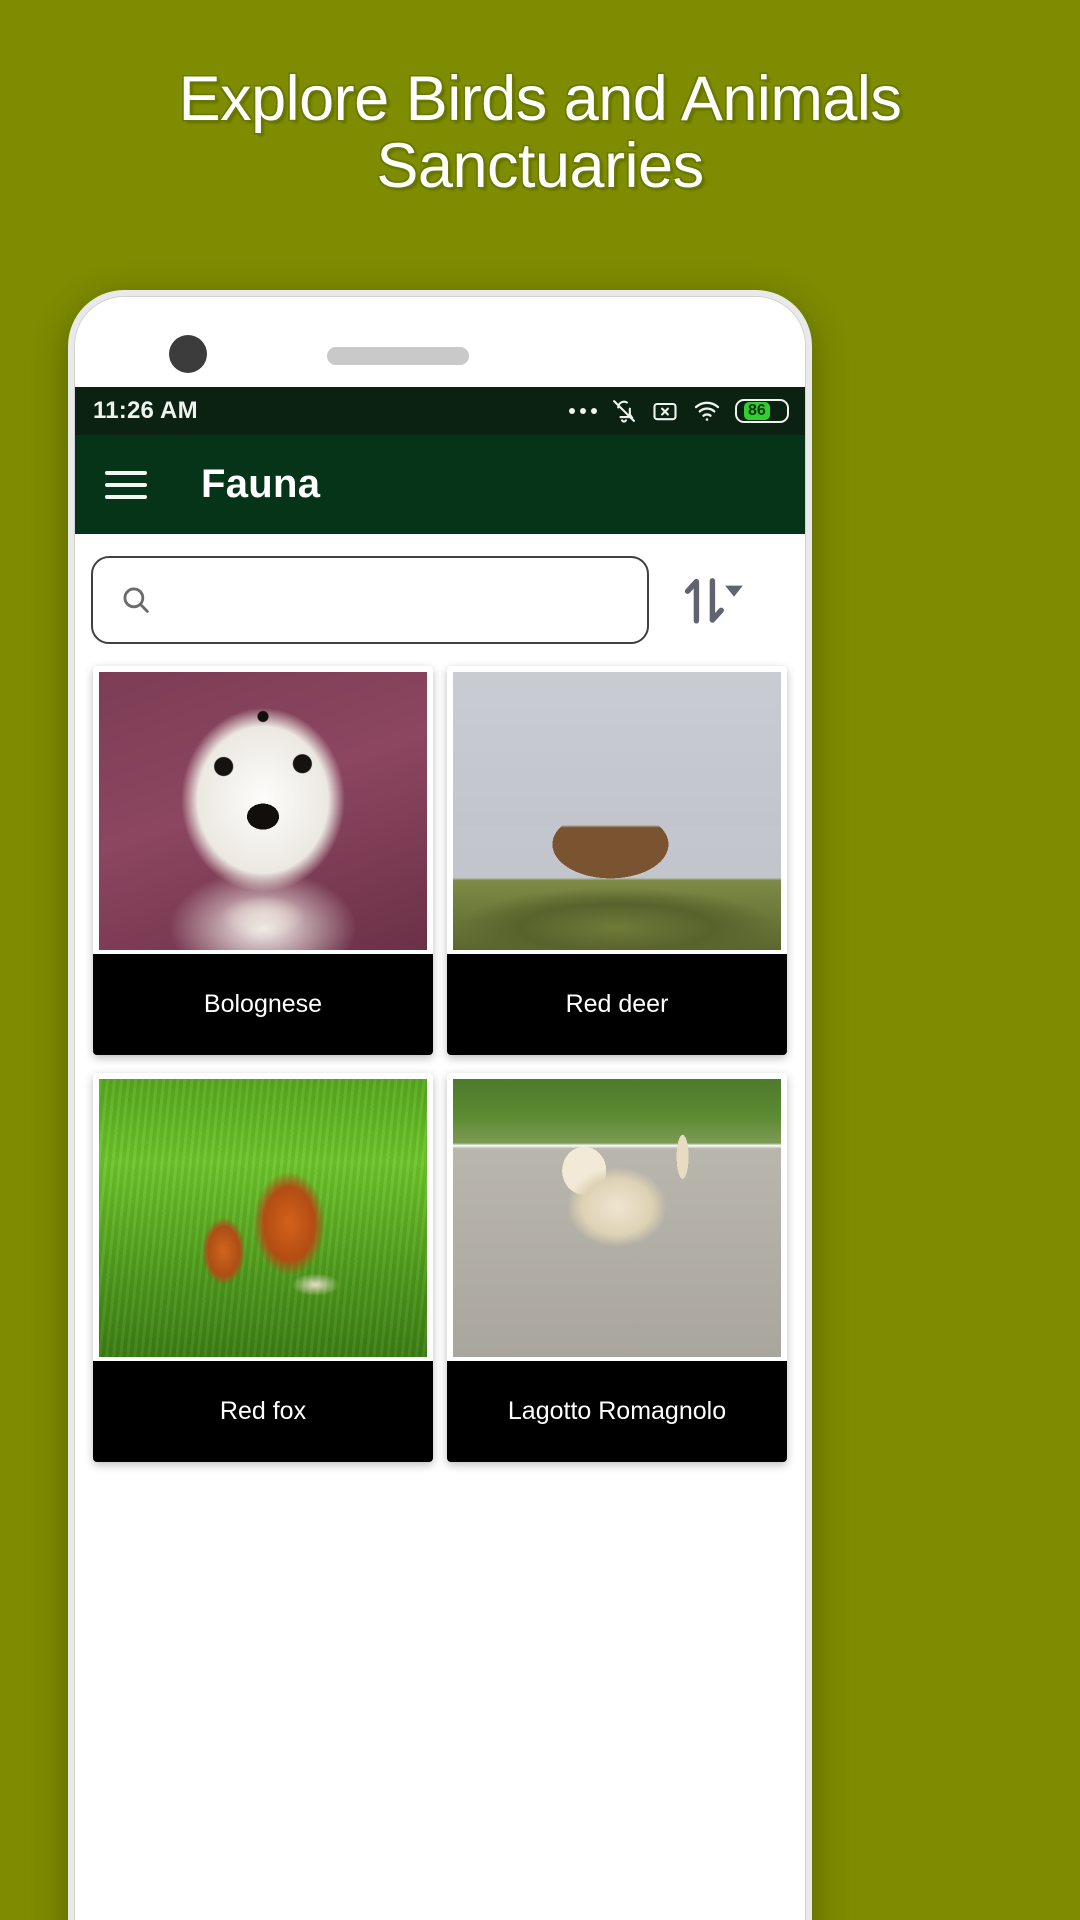 The image size is (1080, 1920). I want to click on promo-headline-line2: Sanctuaries, so click(540, 166).